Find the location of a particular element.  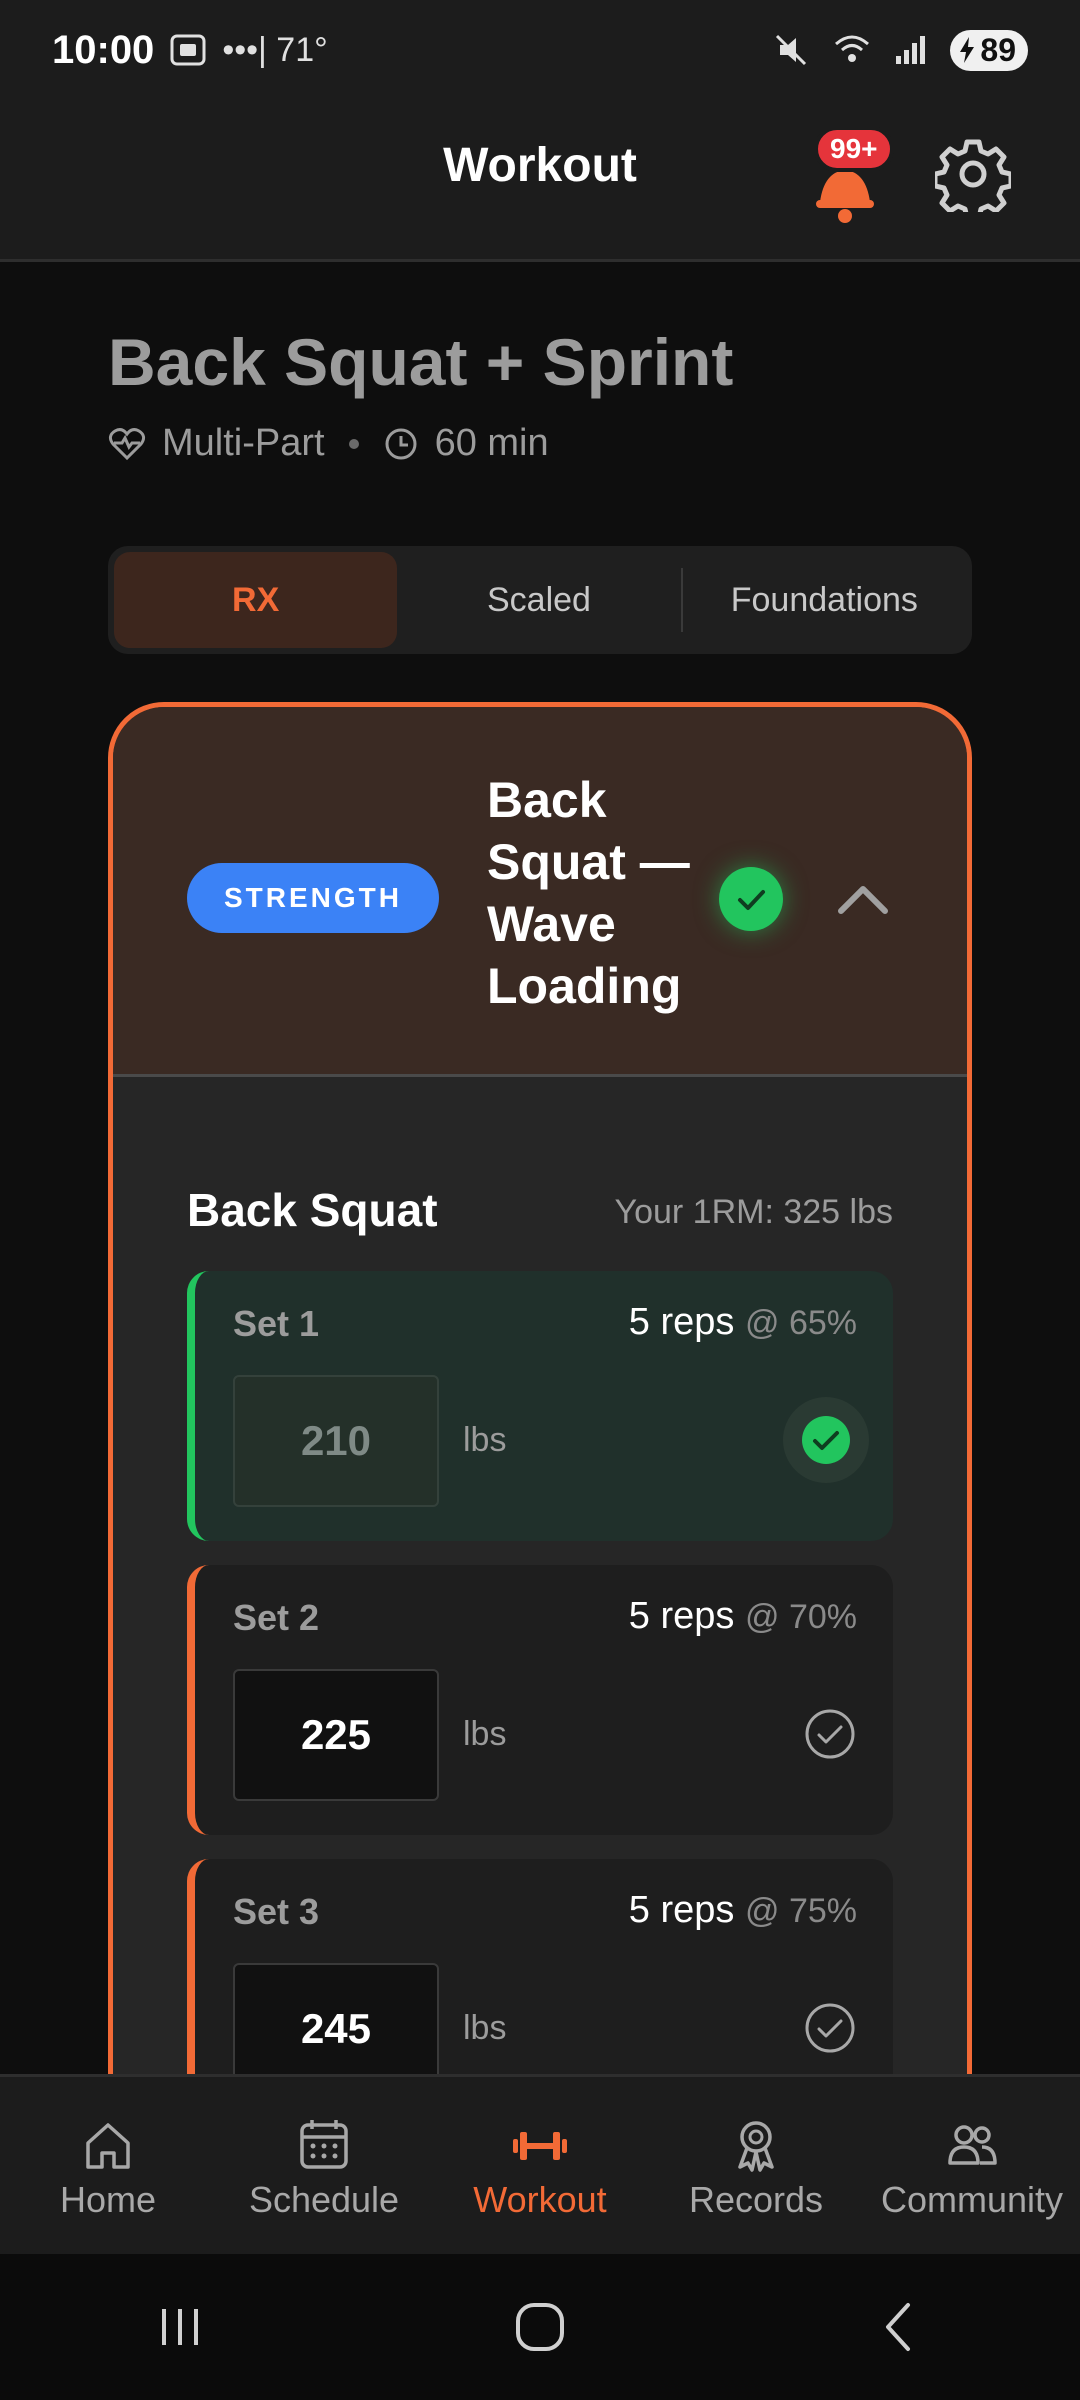

system-nav-bar is located at coordinates (540, 2327).